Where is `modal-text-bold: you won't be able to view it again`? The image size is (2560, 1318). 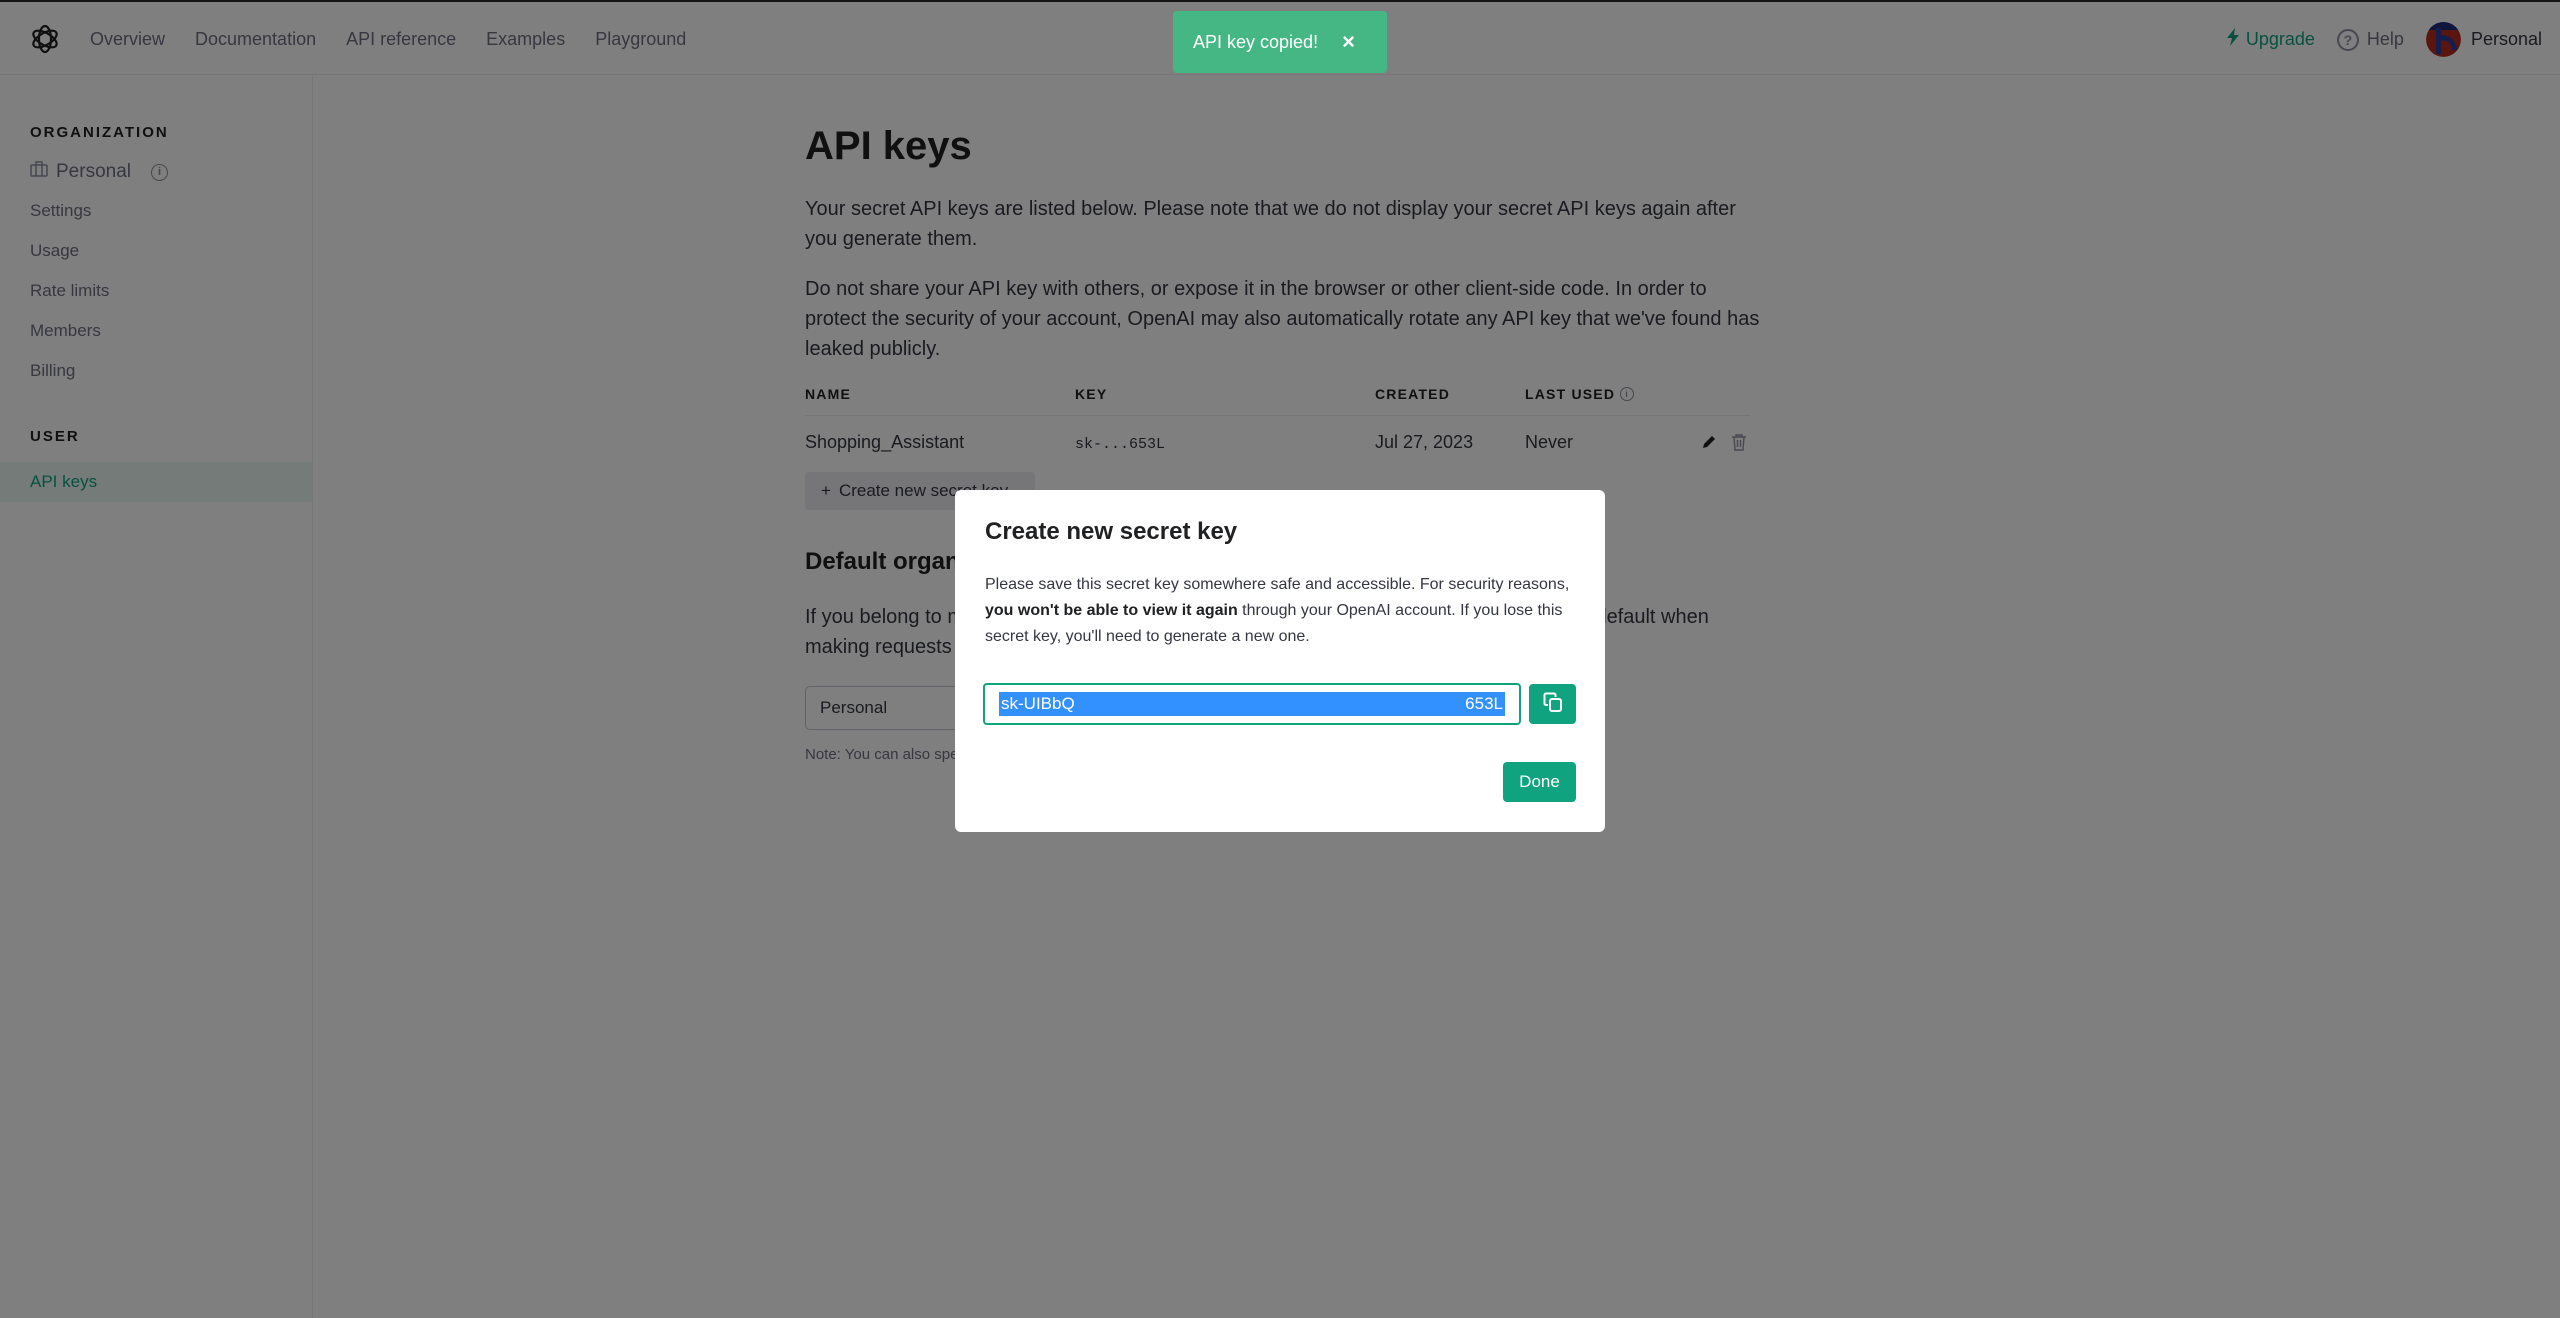
modal-text-bold: you won't be able to view it again is located at coordinates (1111, 610).